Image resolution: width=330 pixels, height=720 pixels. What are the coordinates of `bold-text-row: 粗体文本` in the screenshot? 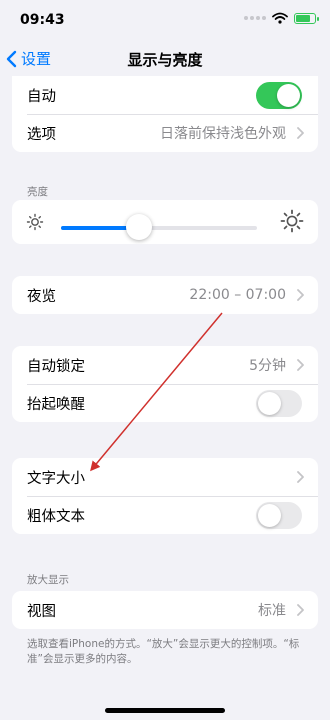 It's located at (165, 515).